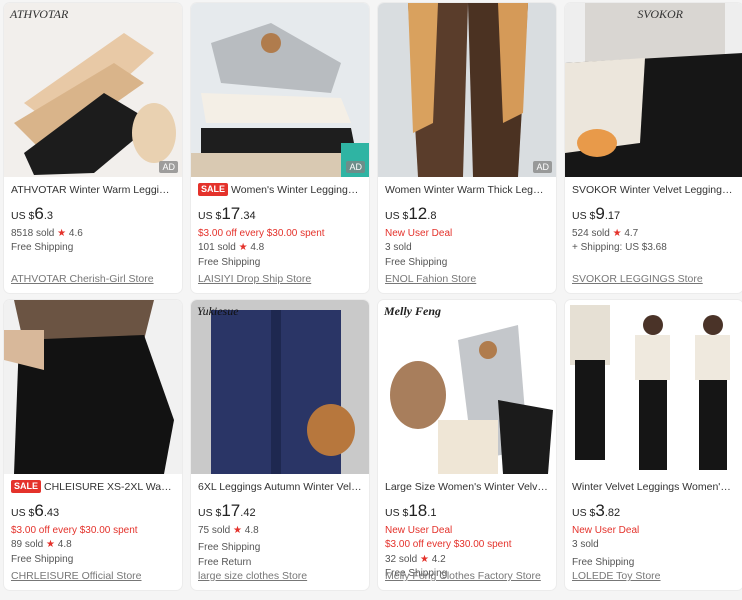 Image resolution: width=742 pixels, height=600 pixels. Describe the element at coordinates (430, 279) in the screenshot. I see `store-link: ENOL Fahion Store` at that location.